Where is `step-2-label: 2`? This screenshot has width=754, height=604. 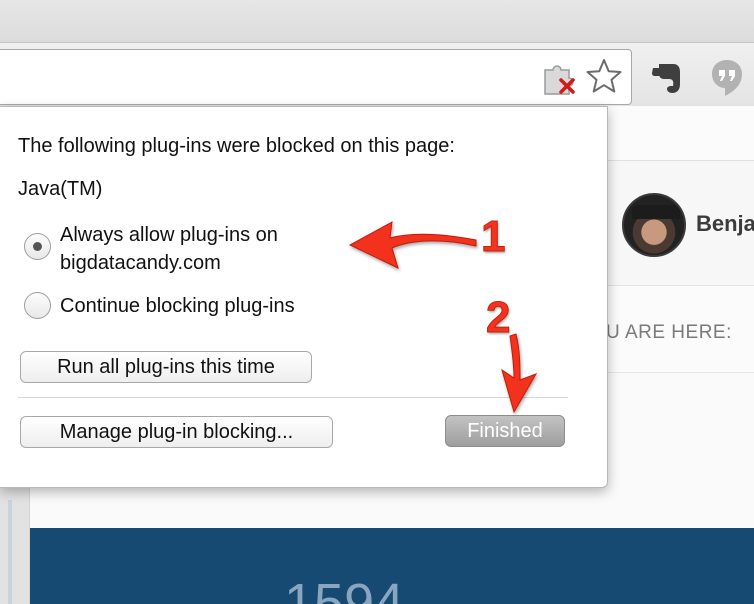 step-2-label: 2 is located at coordinates (498, 318).